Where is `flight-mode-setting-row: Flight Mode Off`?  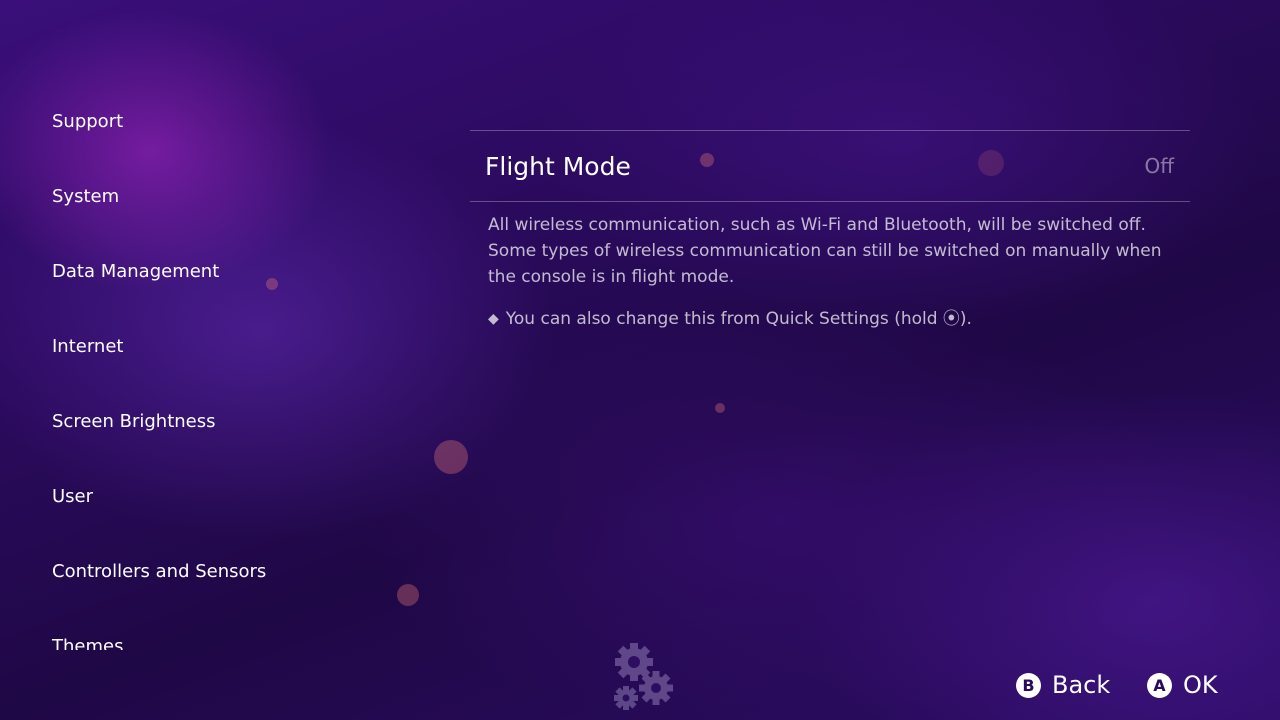
flight-mode-setting-row: Flight Mode Off is located at coordinates (830, 166).